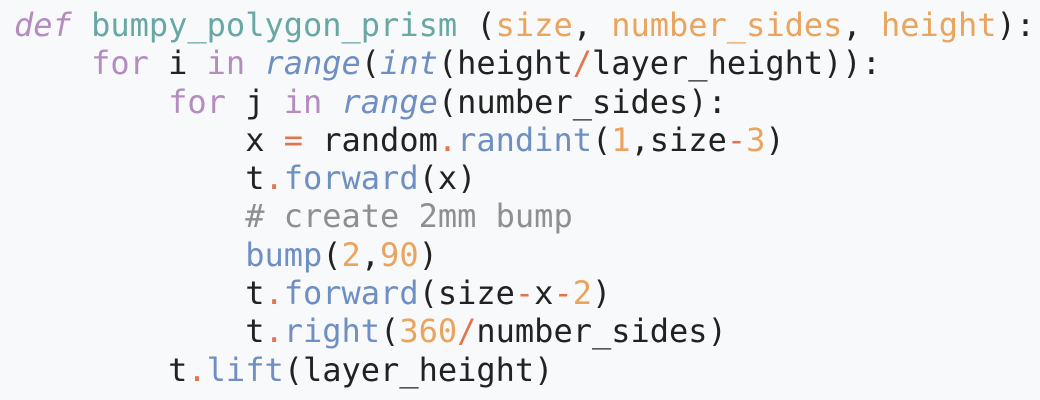 Image resolution: width=1040 pixels, height=400 pixels. Describe the element at coordinates (447, 178) in the screenshot. I see `code-text-token: (x)` at that location.